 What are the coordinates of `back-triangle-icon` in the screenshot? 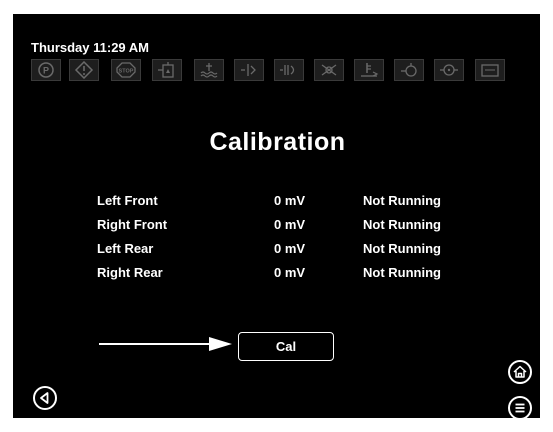 It's located at (44, 398).